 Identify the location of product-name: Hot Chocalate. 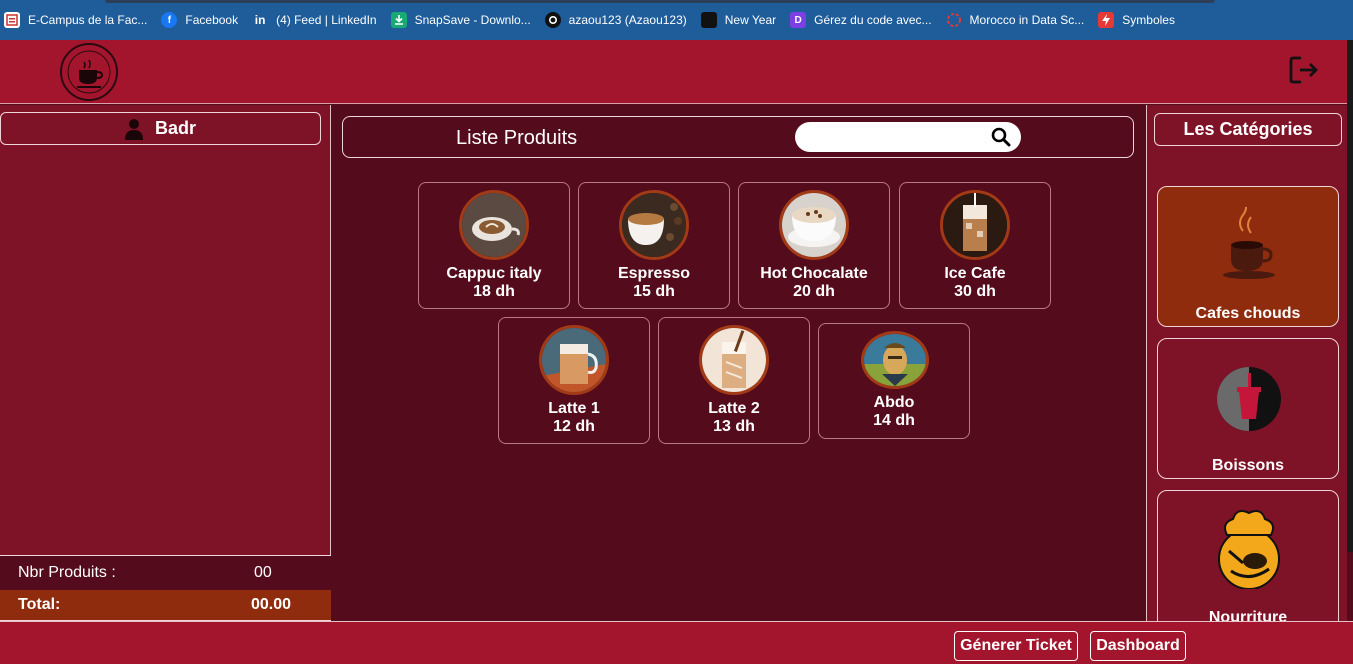
(814, 273).